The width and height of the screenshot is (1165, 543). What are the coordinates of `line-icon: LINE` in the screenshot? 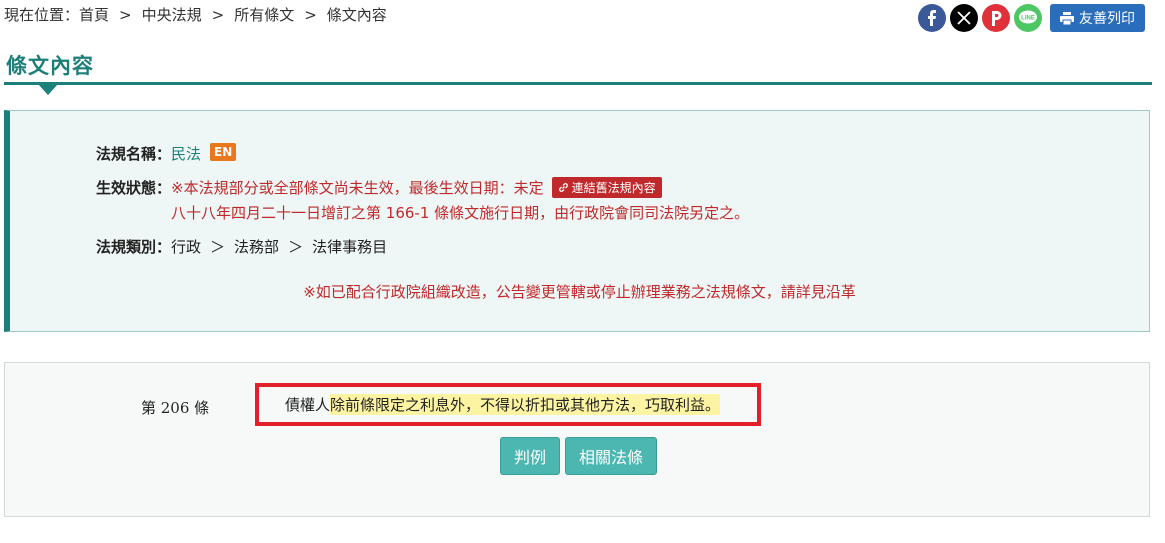 It's located at (1028, 17).